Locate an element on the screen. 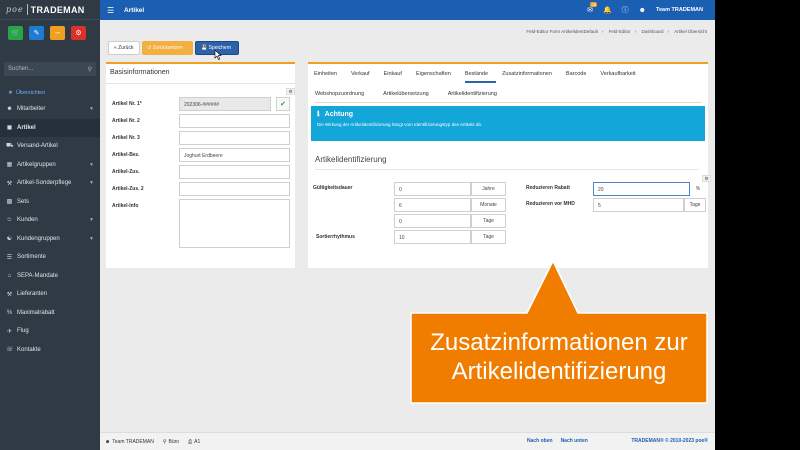 The image size is (800, 450). footer-printer: ⎙ A1 is located at coordinates (194, 442).